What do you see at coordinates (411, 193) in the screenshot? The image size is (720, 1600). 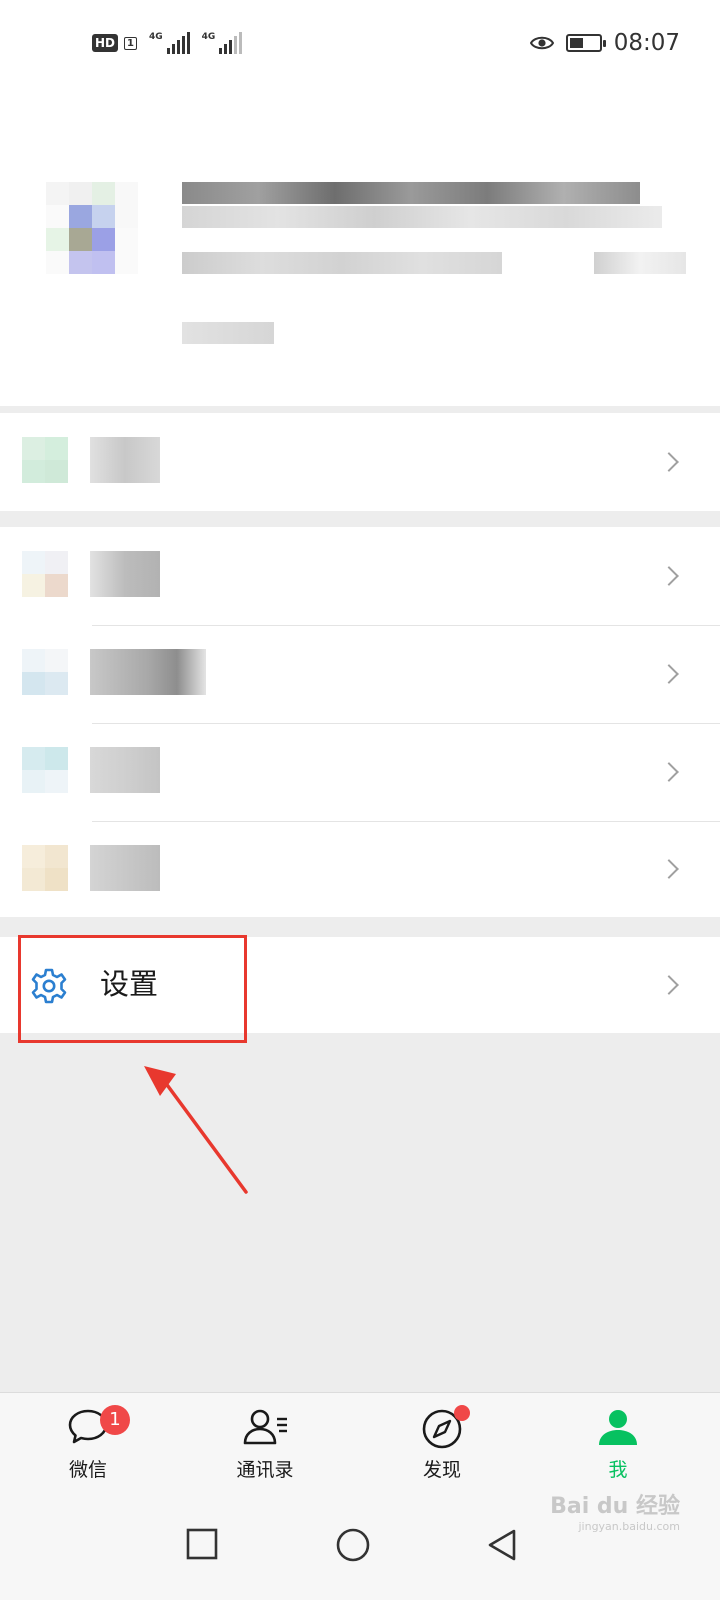 I see `profile-name` at bounding box center [411, 193].